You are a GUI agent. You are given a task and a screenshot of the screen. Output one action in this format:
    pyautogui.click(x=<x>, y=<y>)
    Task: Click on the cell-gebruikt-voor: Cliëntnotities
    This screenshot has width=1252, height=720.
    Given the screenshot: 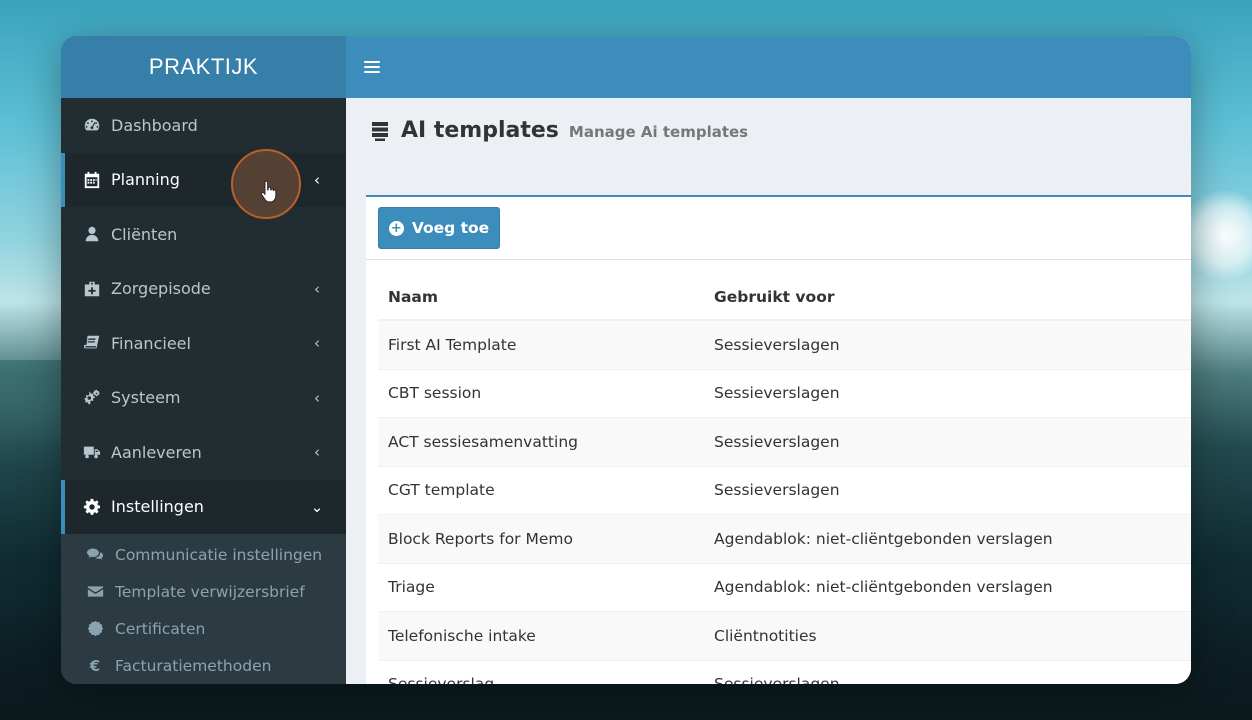 What is the action you would take?
    pyautogui.click(x=947, y=635)
    